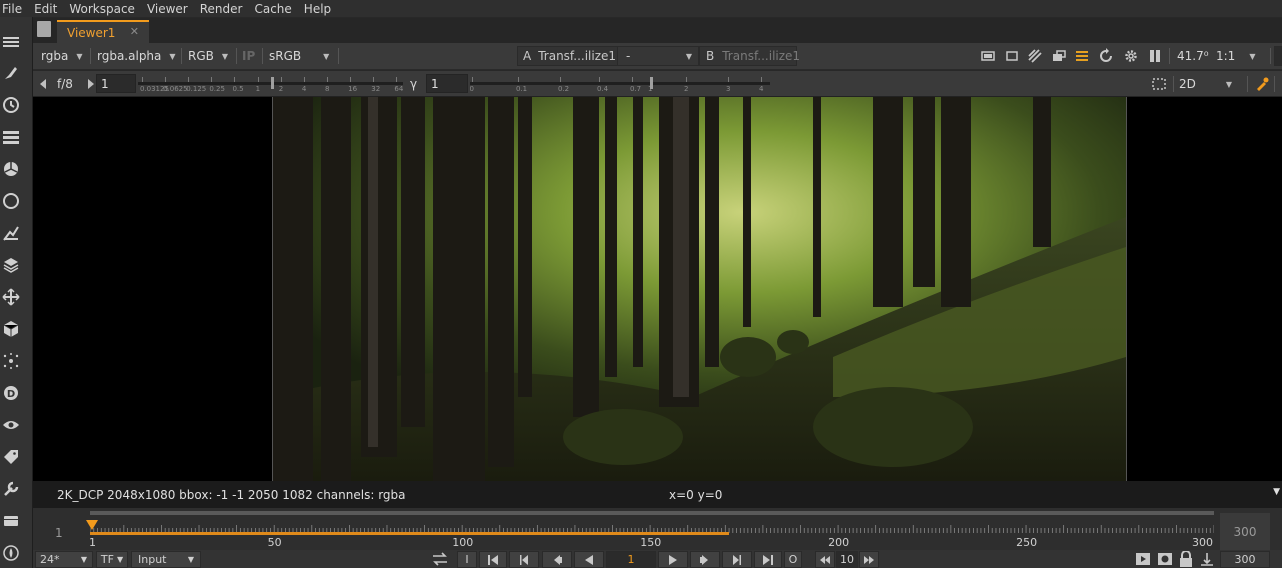 This screenshot has height=568, width=1282. I want to click on gamma-slider: 0 0.1 0.2 0.4 0.7 1 2 3 4, so click(620, 84).